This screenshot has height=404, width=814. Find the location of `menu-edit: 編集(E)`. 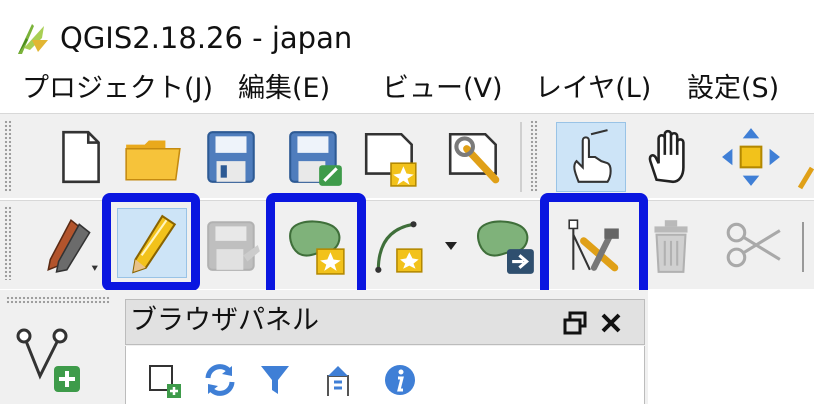

menu-edit: 編集(E) is located at coordinates (284, 89).